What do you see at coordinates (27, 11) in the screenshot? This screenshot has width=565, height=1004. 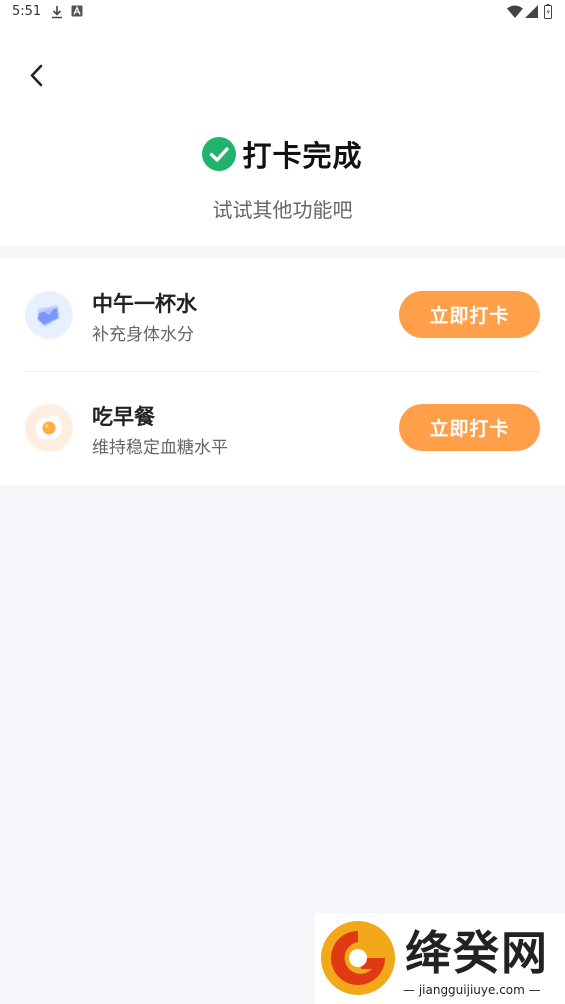 I see `status-time: 5:51` at bounding box center [27, 11].